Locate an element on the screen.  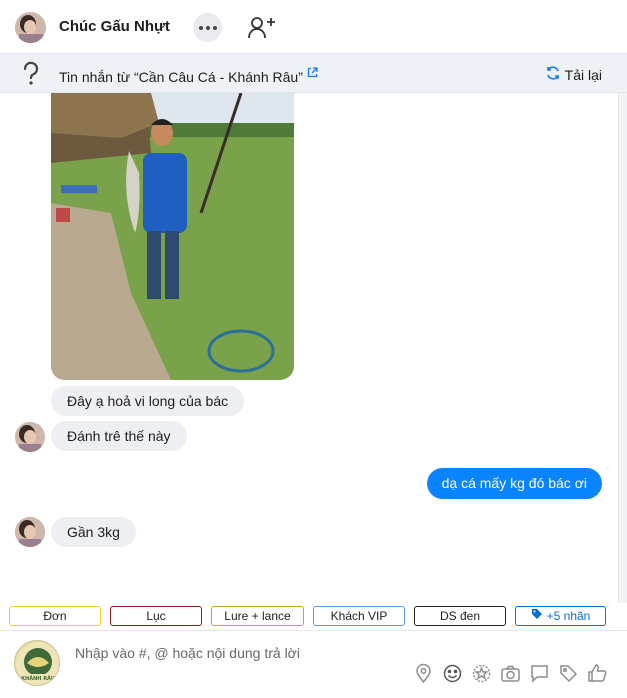
refresh-icon is located at coordinates (553, 74).